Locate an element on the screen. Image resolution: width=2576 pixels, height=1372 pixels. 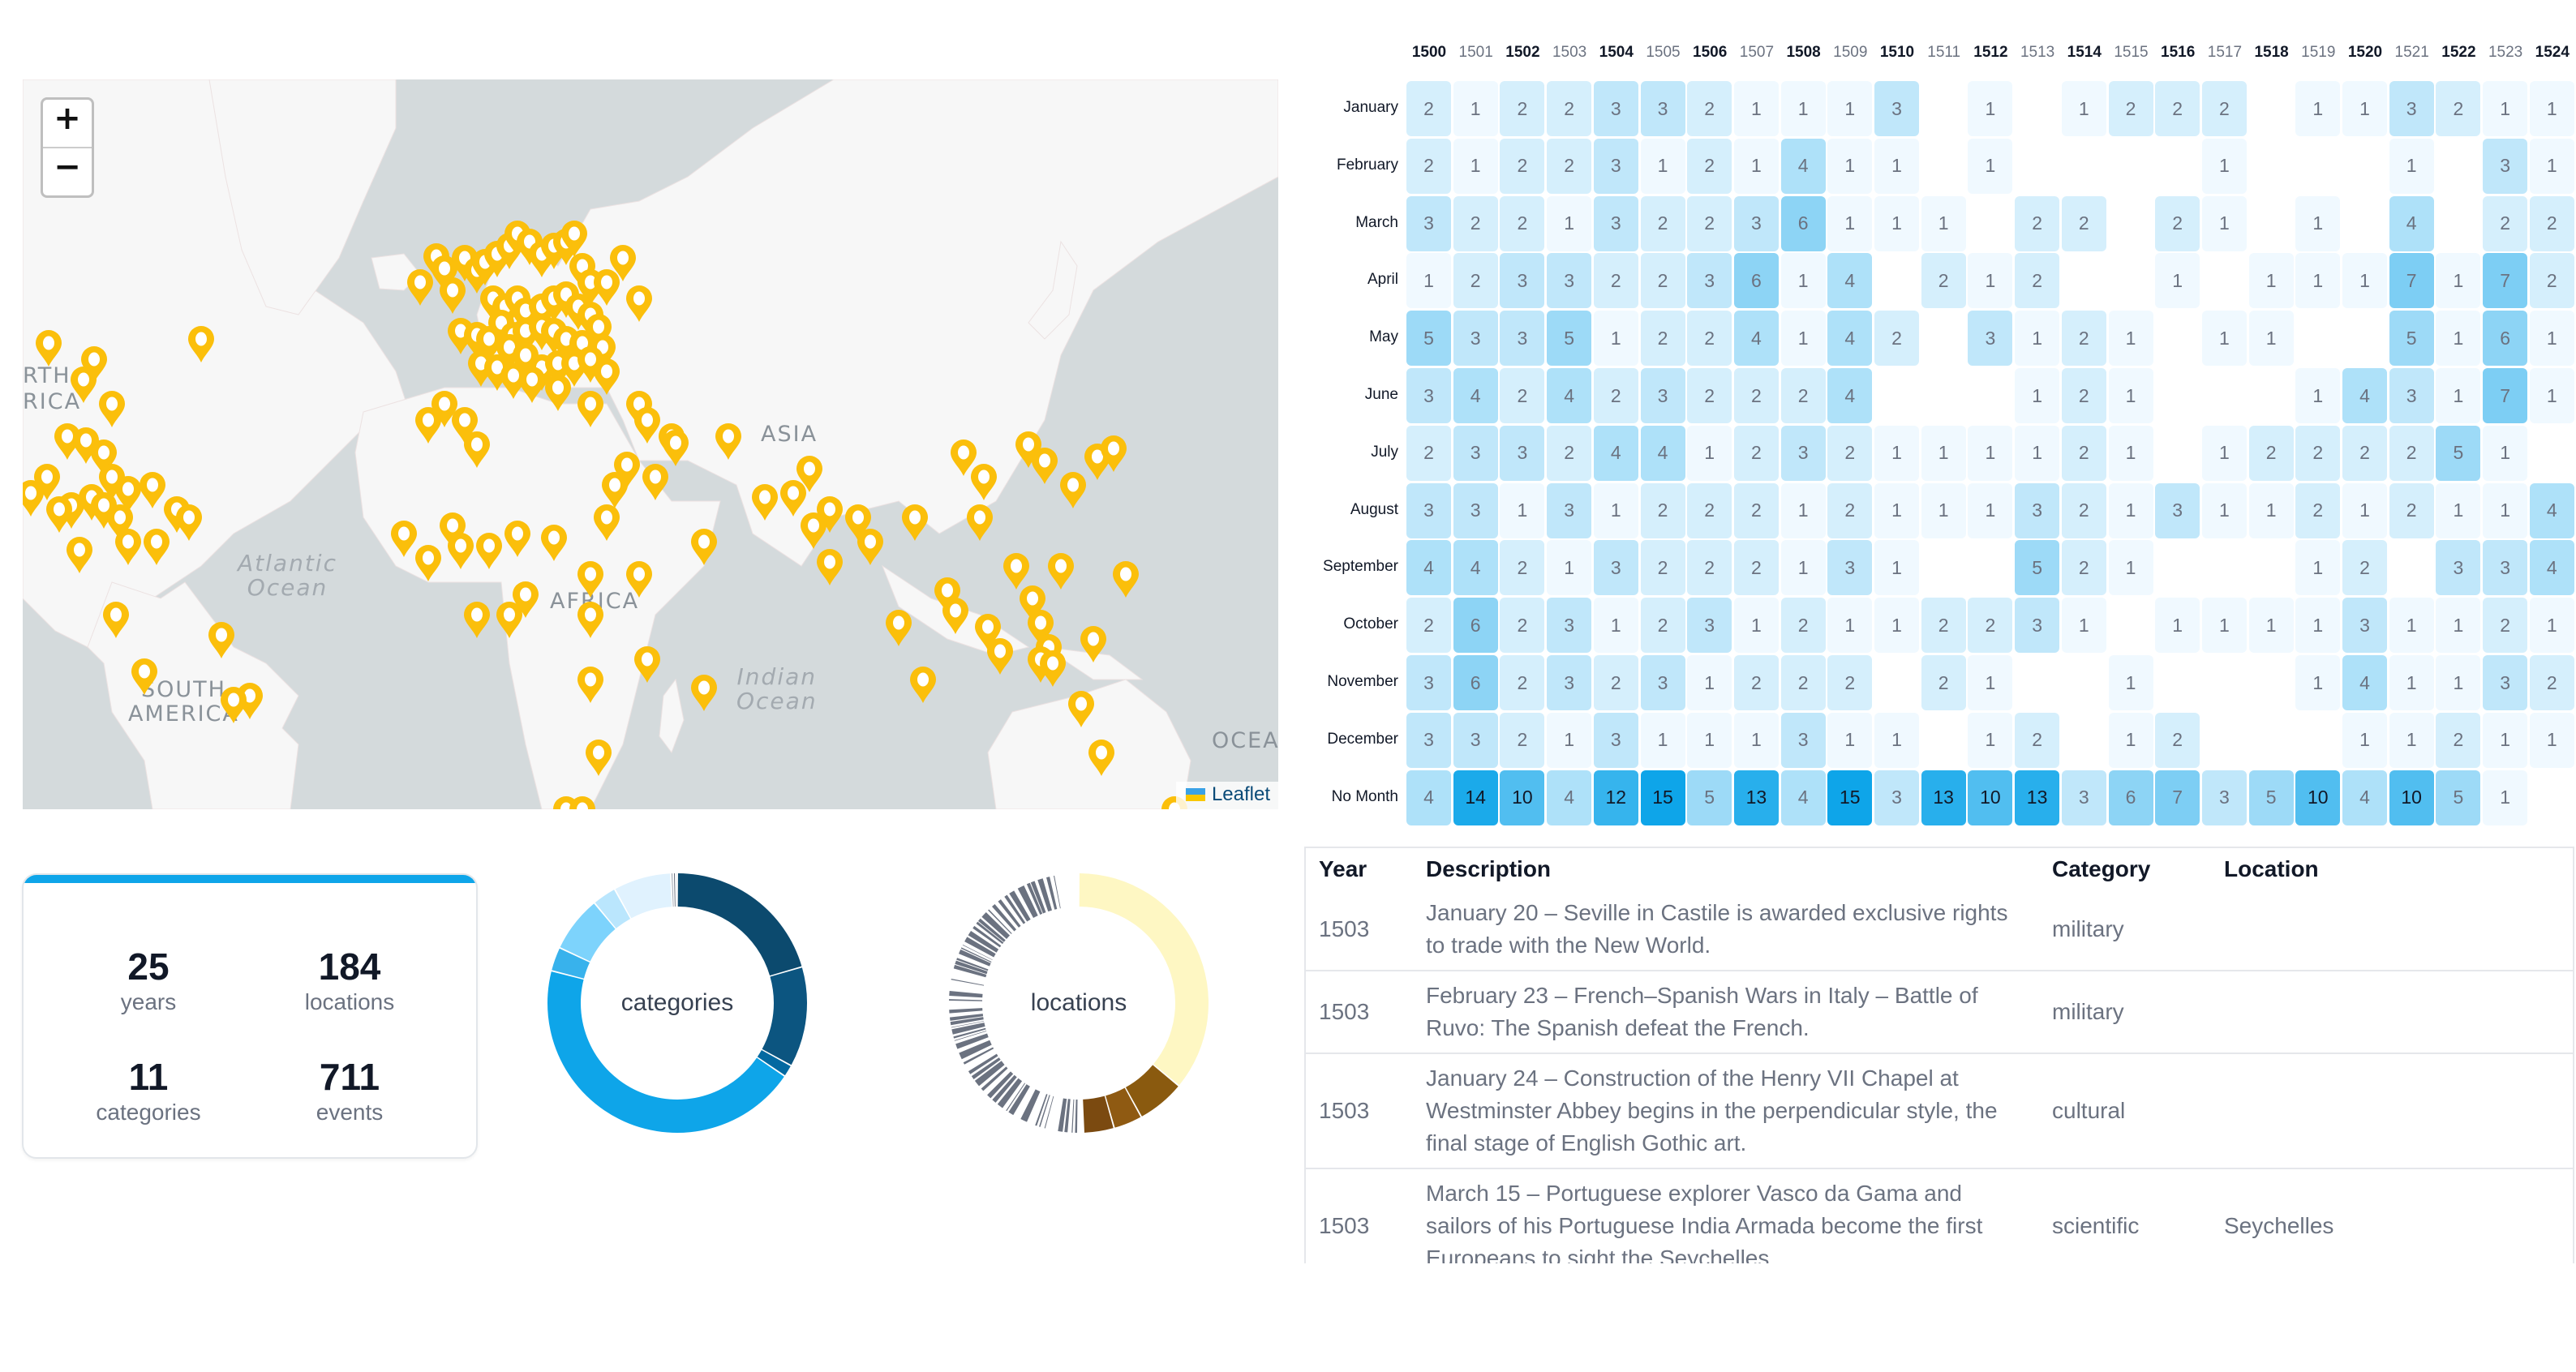
heatmap-cell: 7 is located at coordinates (2177, 797).